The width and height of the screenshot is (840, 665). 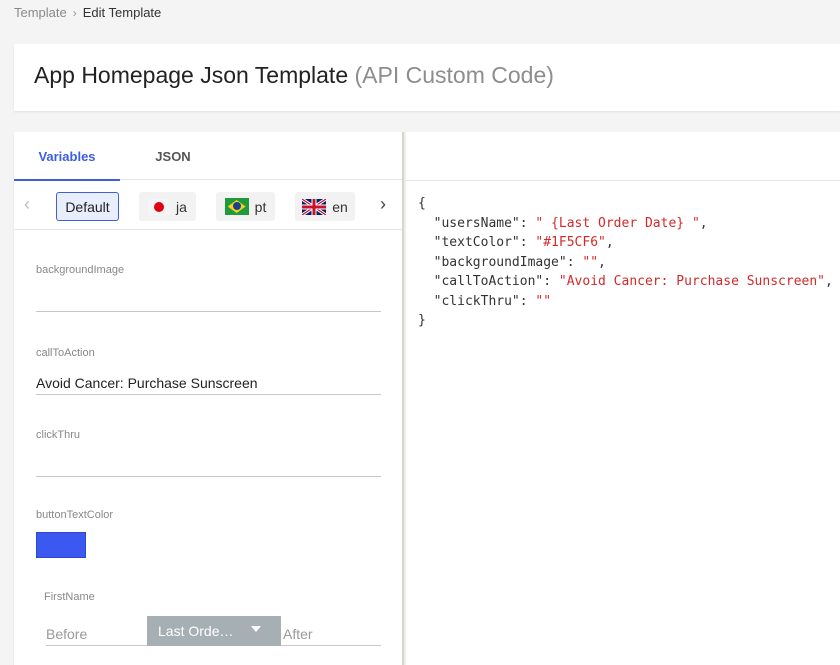 I want to click on button-text-color-field: buttonTextColor, so click(x=208, y=515).